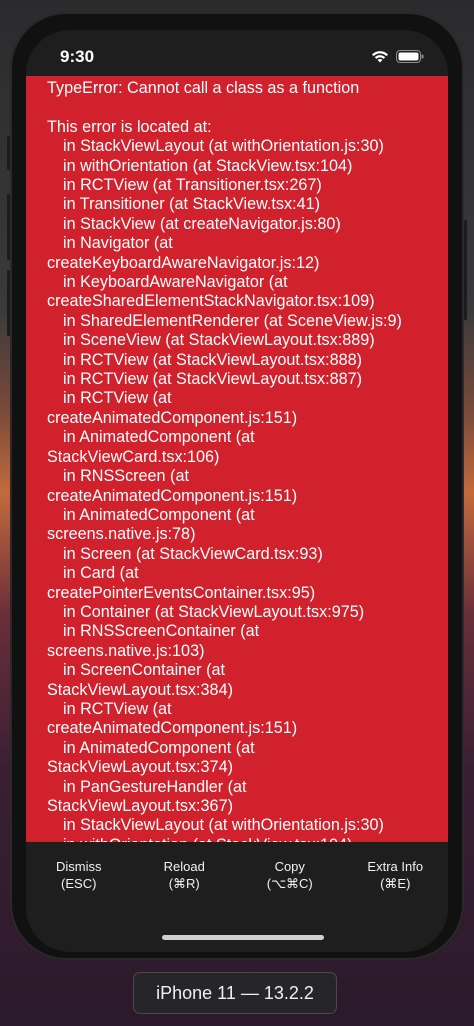 This screenshot has height=1026, width=474. What do you see at coordinates (79, 883) in the screenshot?
I see `dismiss-shortcut: (ESC)` at bounding box center [79, 883].